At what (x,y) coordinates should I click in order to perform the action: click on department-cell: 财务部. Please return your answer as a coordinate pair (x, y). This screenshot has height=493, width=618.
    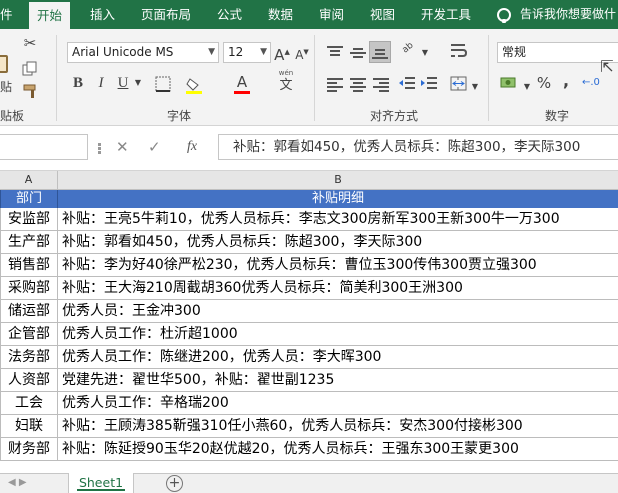
    Looking at the image, I should click on (29, 449).